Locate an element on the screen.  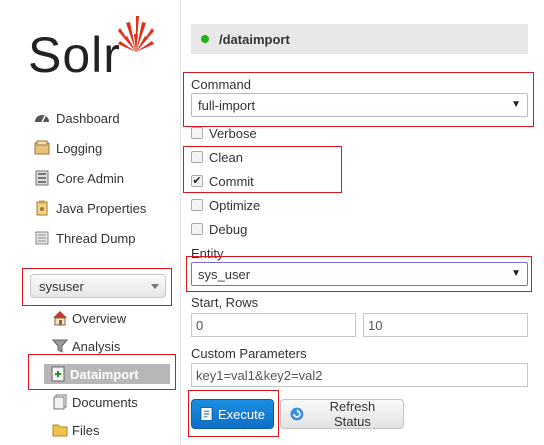
logo-text: Solr is located at coordinates (74, 55).